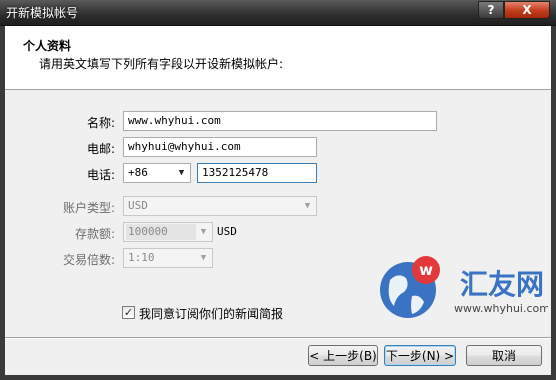 This screenshot has height=380, width=556. What do you see at coordinates (88, 260) in the screenshot?
I see `leverage-label: 交易倍数:` at bounding box center [88, 260].